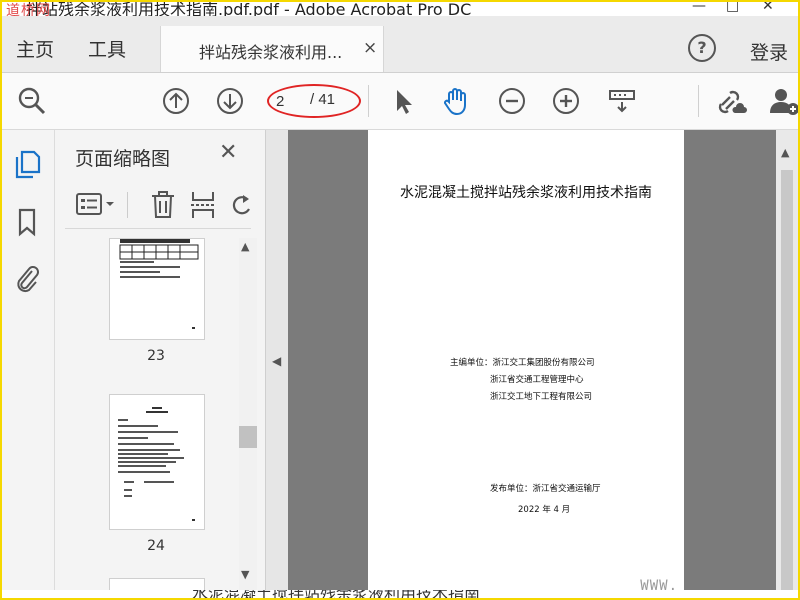 The height and width of the screenshot is (600, 800). Describe the element at coordinates (245, 574) in the screenshot. I see `scroll-down-icon: ▼` at that location.